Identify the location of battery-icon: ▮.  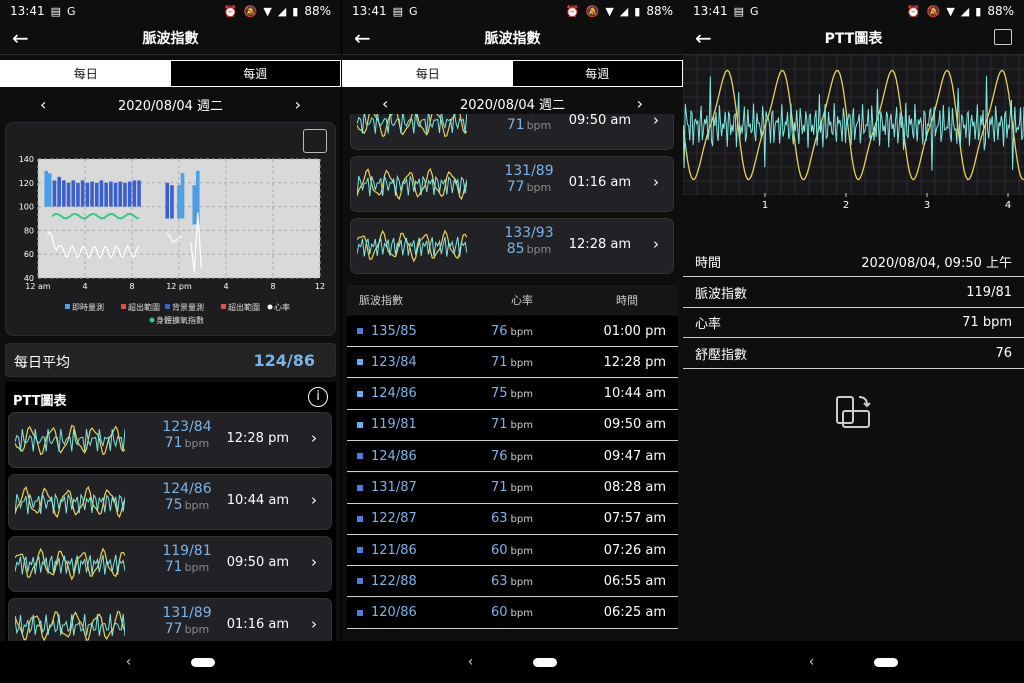
(978, 11).